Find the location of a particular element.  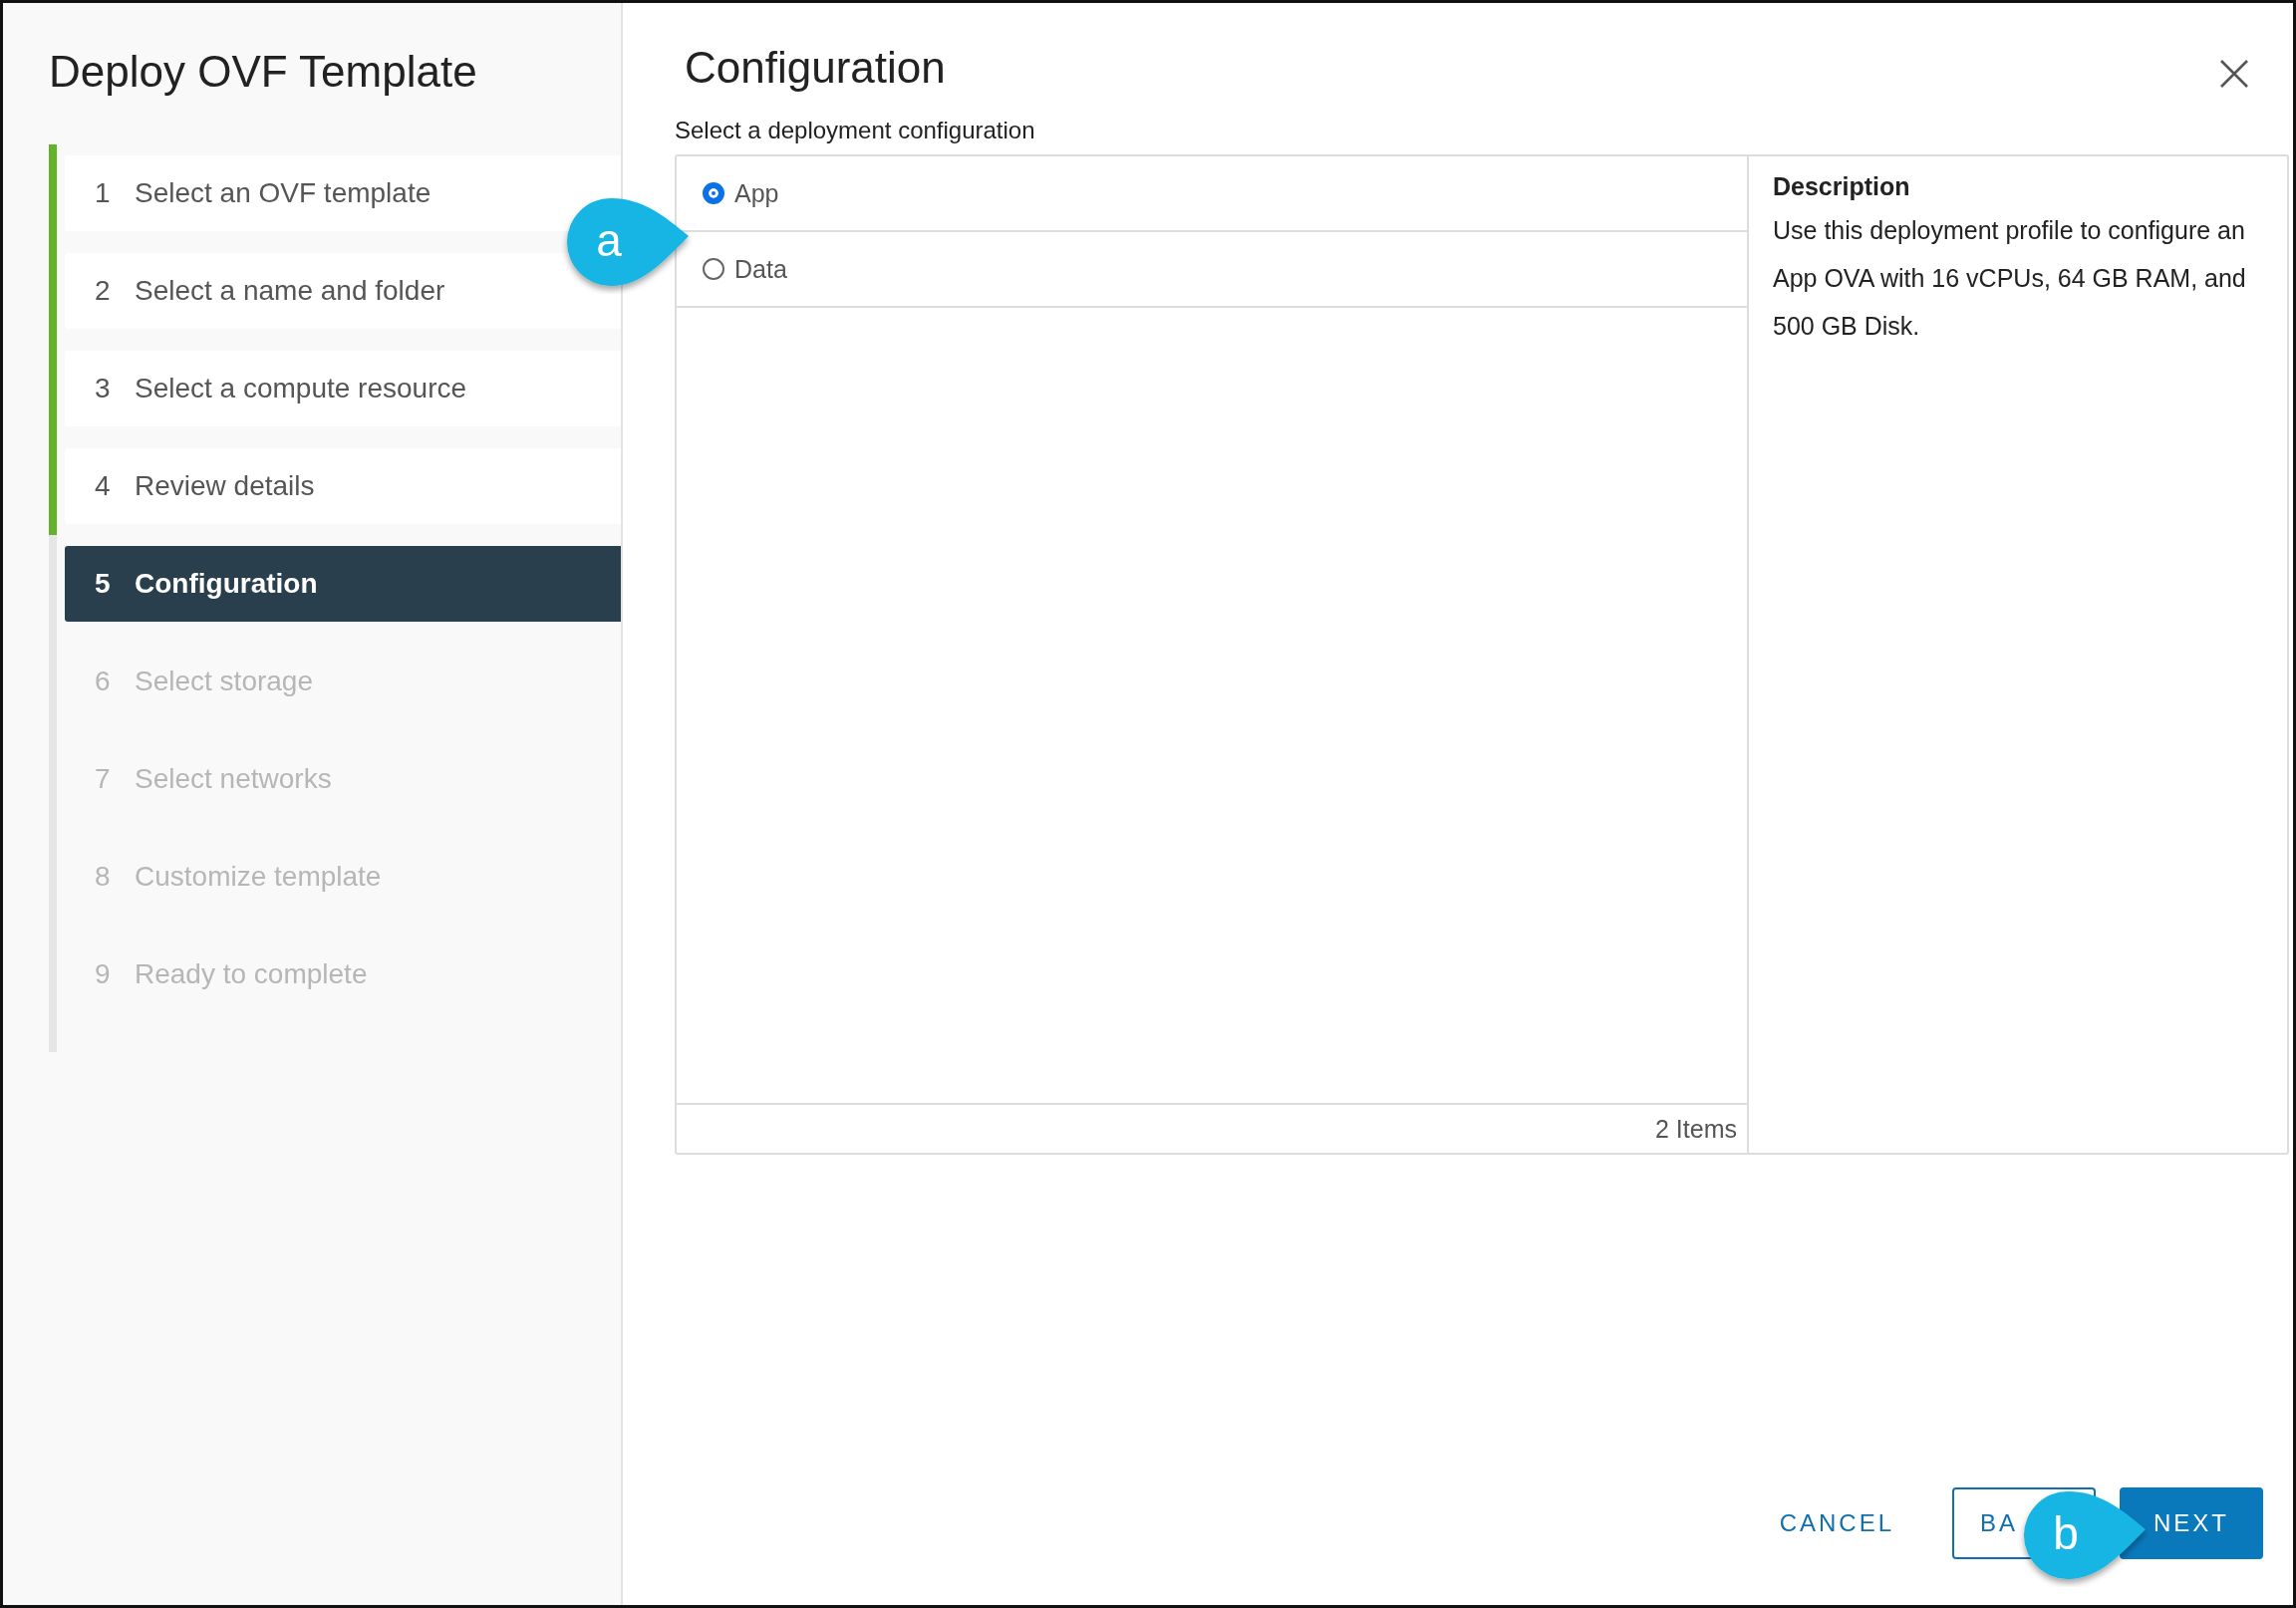

wizard-button: CANCEL is located at coordinates (1836, 1523).